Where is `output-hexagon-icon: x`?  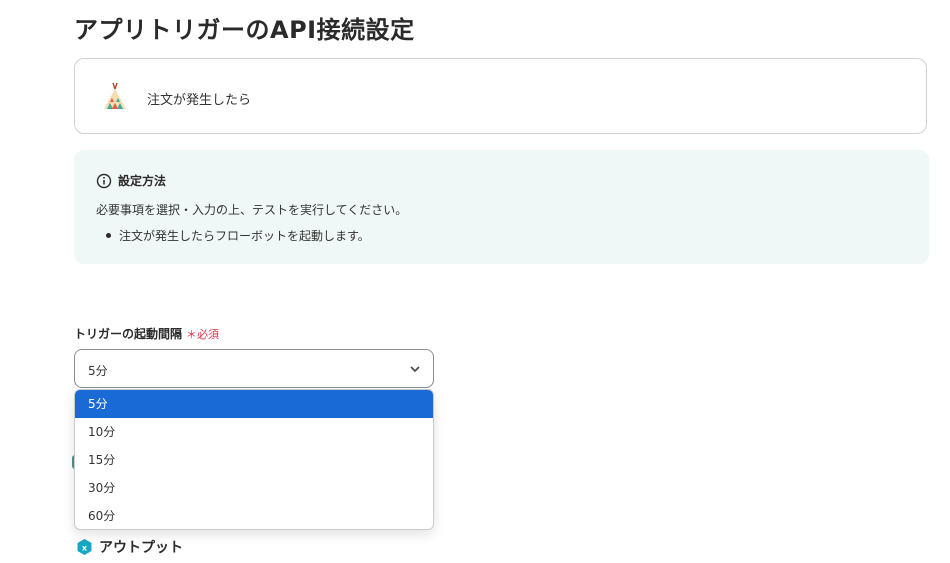
output-hexagon-icon: x is located at coordinates (84, 547).